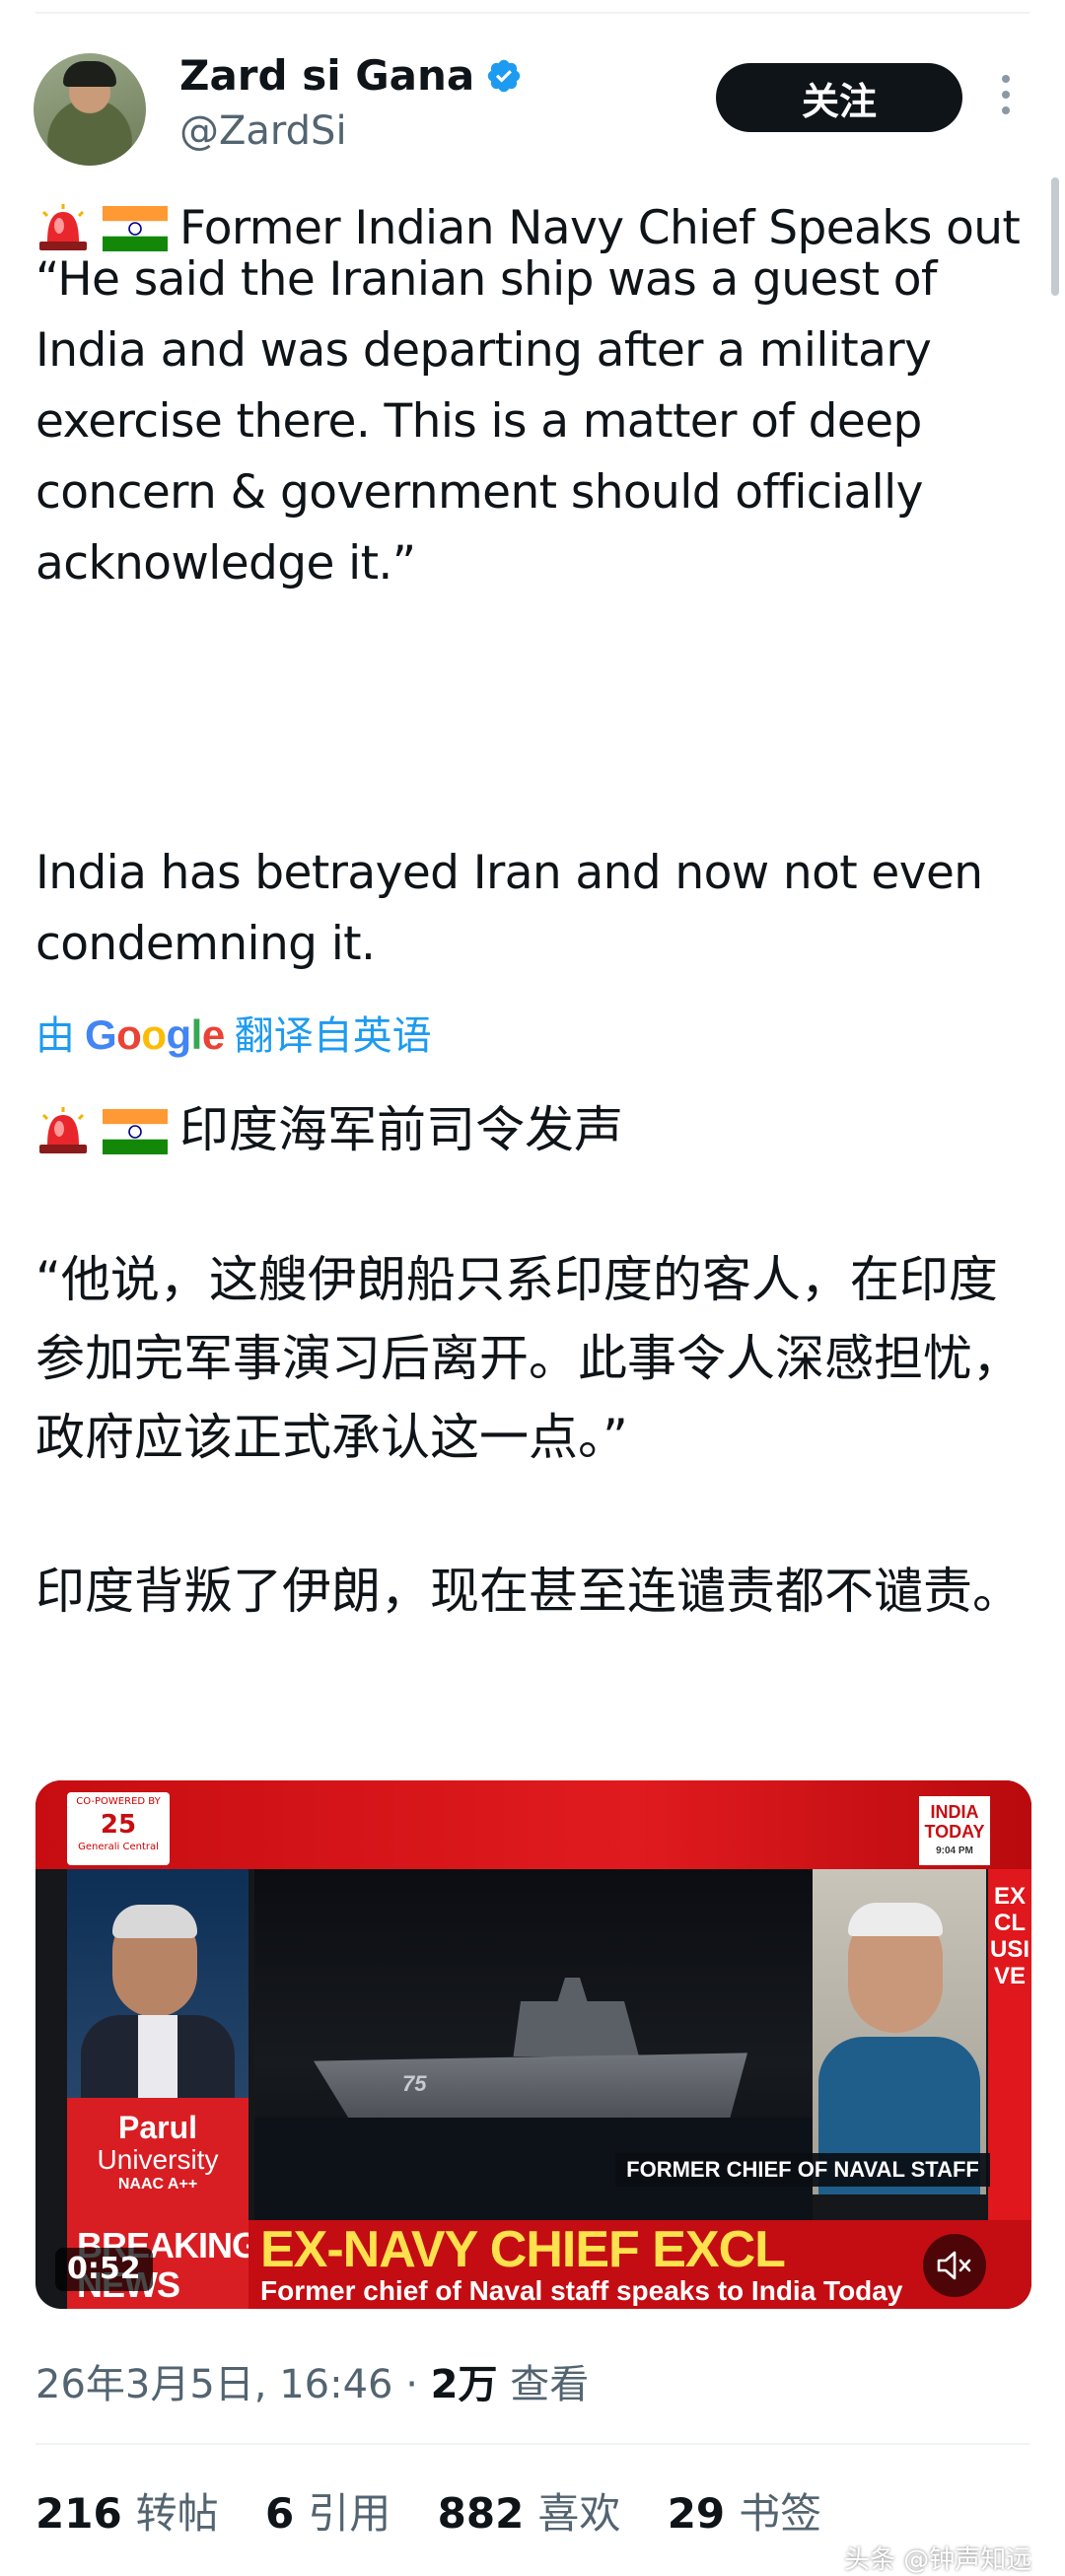 The height and width of the screenshot is (2576, 1065). I want to click on scrollbar-thumb, so click(1055, 237).